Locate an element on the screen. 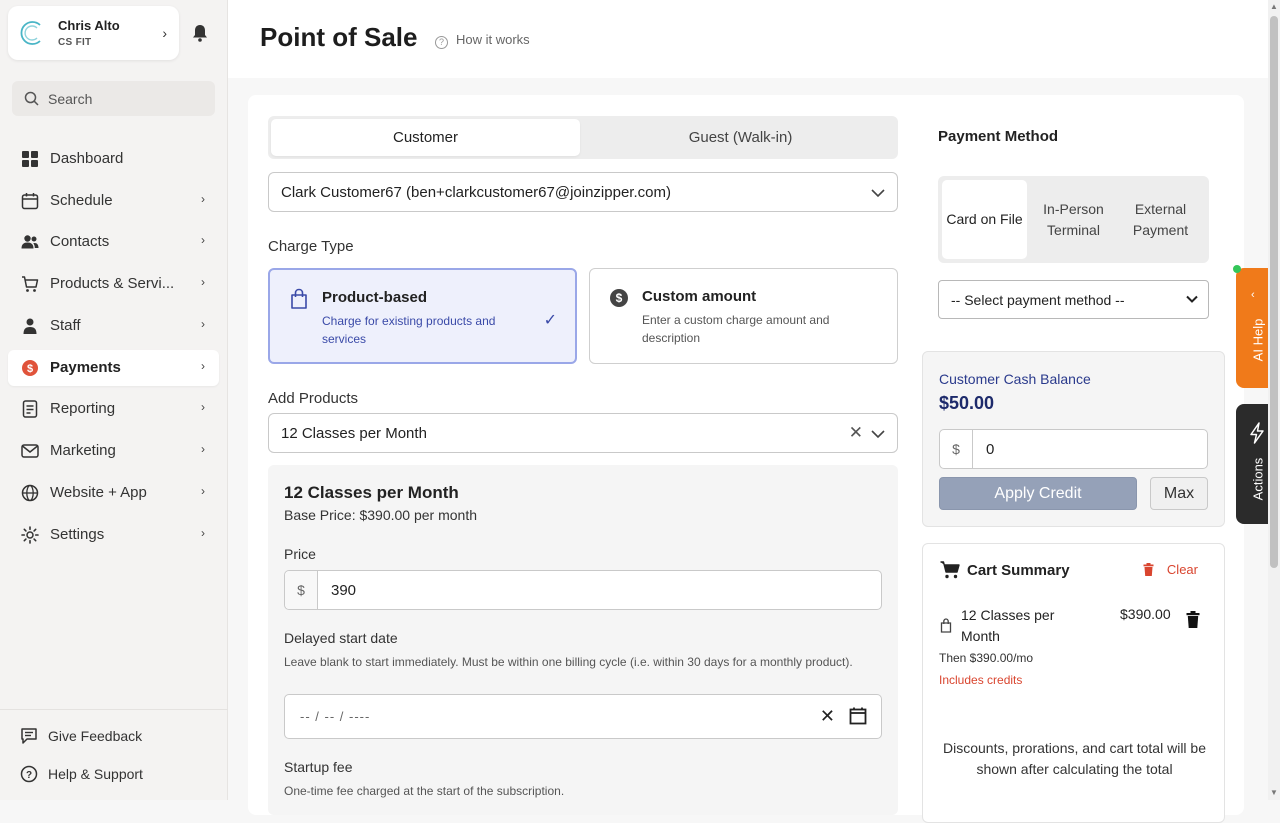 The height and width of the screenshot is (823, 1280). search-input: Search is located at coordinates (113, 98).